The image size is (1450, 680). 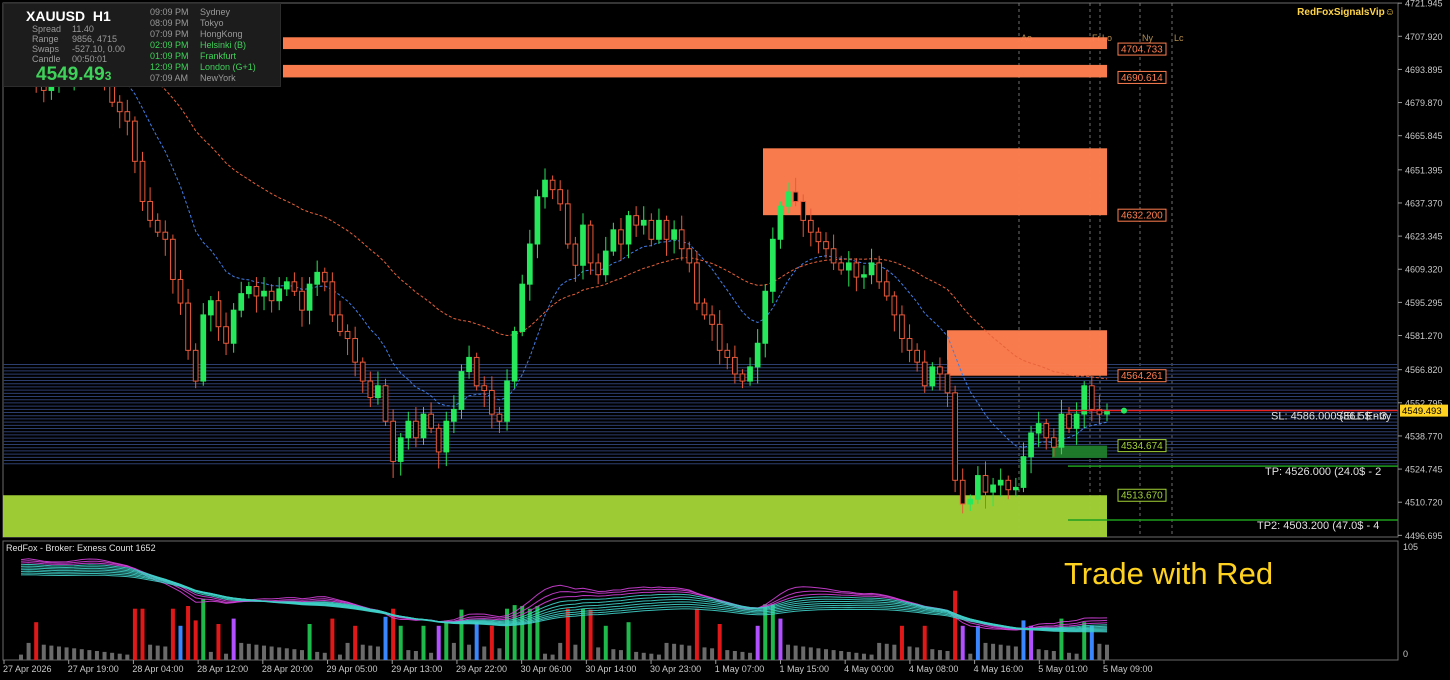 I want to click on time-tick-label: 30 Apr 06:00, so click(x=546, y=669).